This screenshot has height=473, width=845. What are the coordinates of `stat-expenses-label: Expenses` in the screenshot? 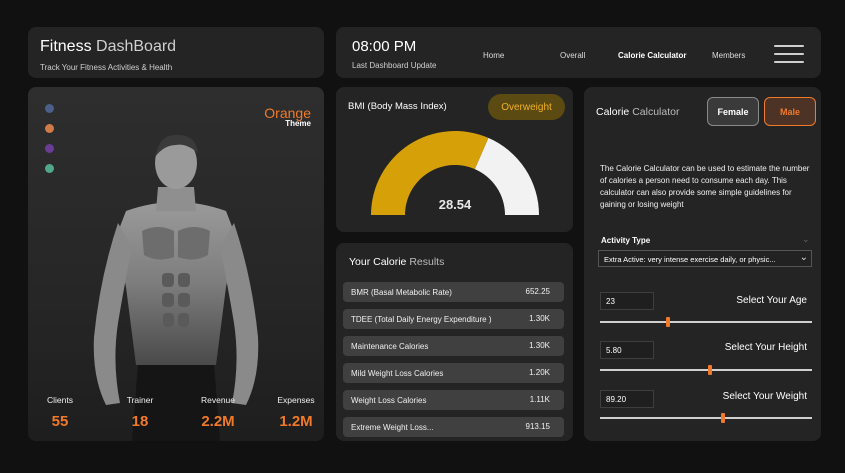 It's located at (296, 400).